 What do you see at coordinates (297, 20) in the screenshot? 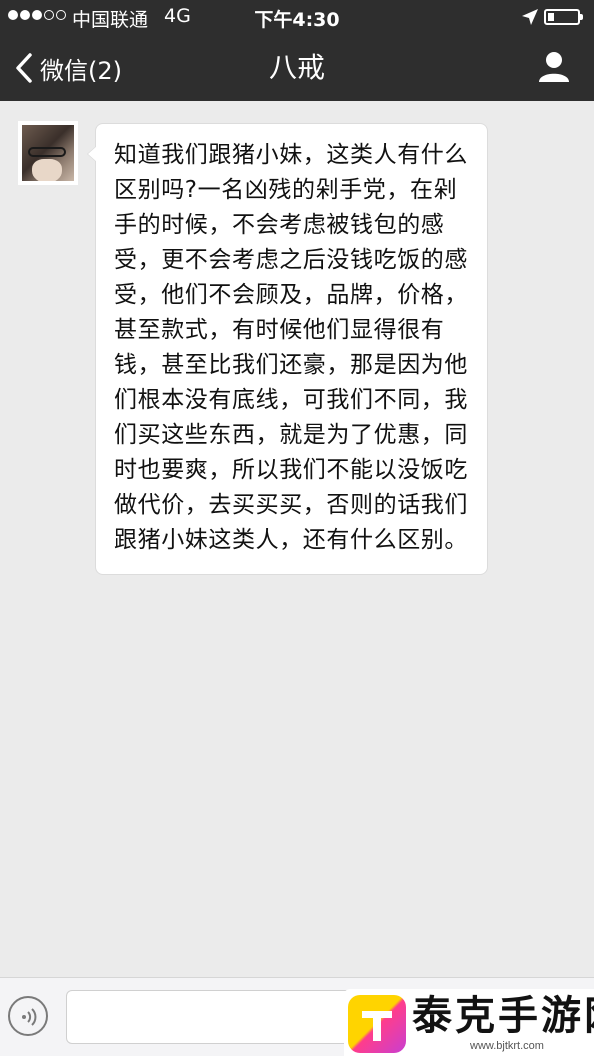
I see `status-time: 下午4:30` at bounding box center [297, 20].